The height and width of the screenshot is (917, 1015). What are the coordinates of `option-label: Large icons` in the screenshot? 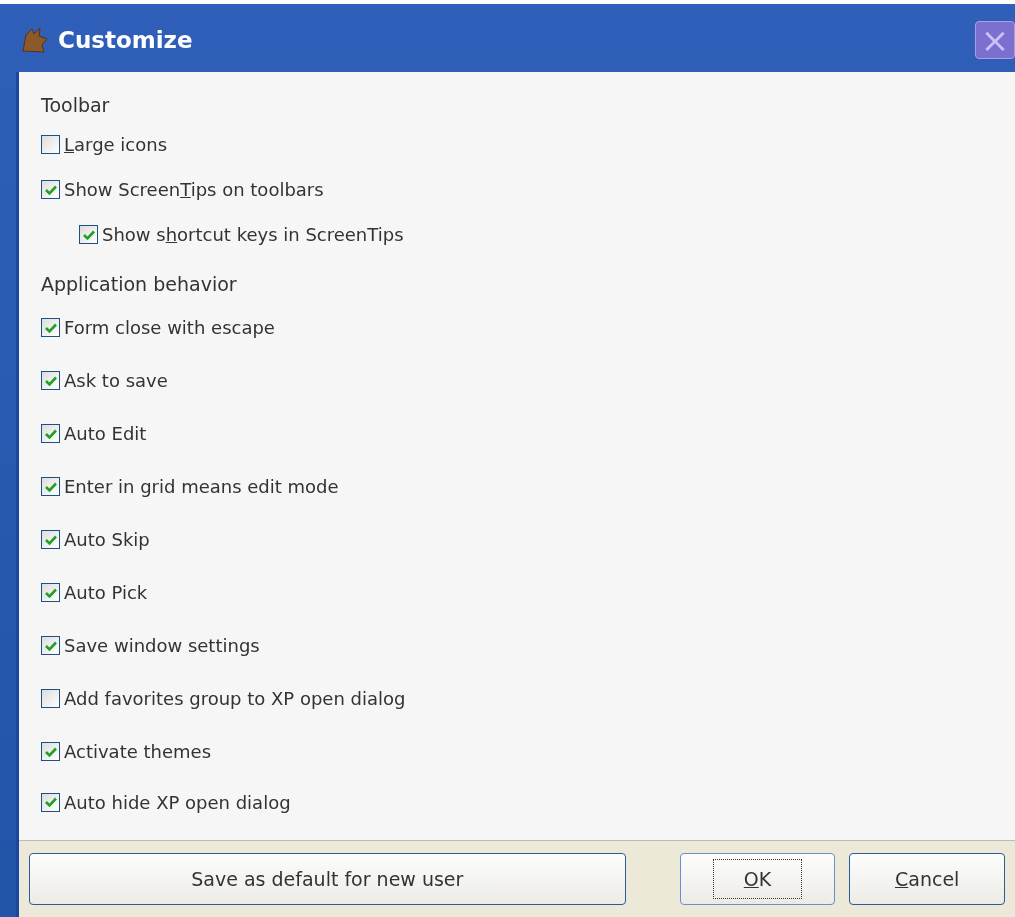 It's located at (116, 144).